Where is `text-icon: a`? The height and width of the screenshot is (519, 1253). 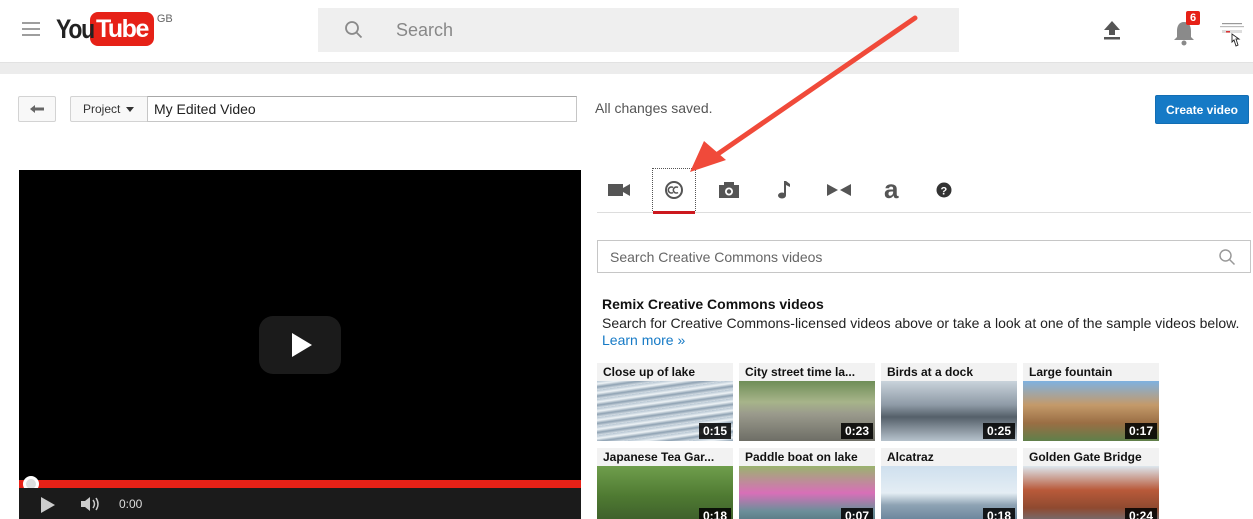
text-icon: a is located at coordinates (891, 190).